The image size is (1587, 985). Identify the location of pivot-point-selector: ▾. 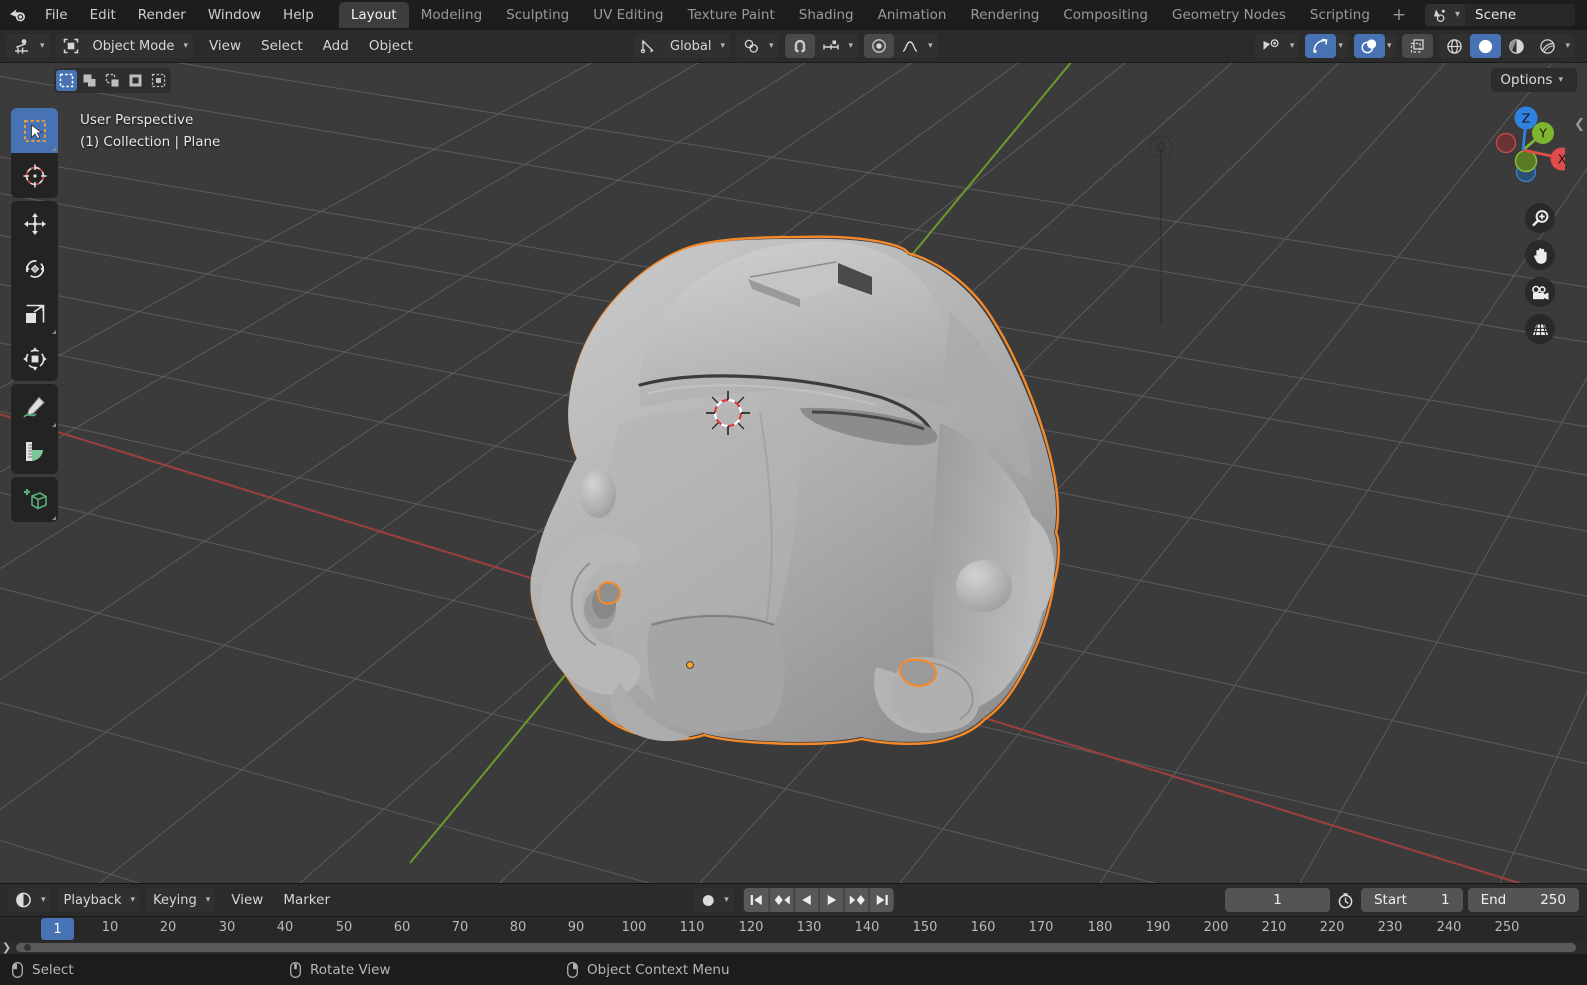
(757, 46).